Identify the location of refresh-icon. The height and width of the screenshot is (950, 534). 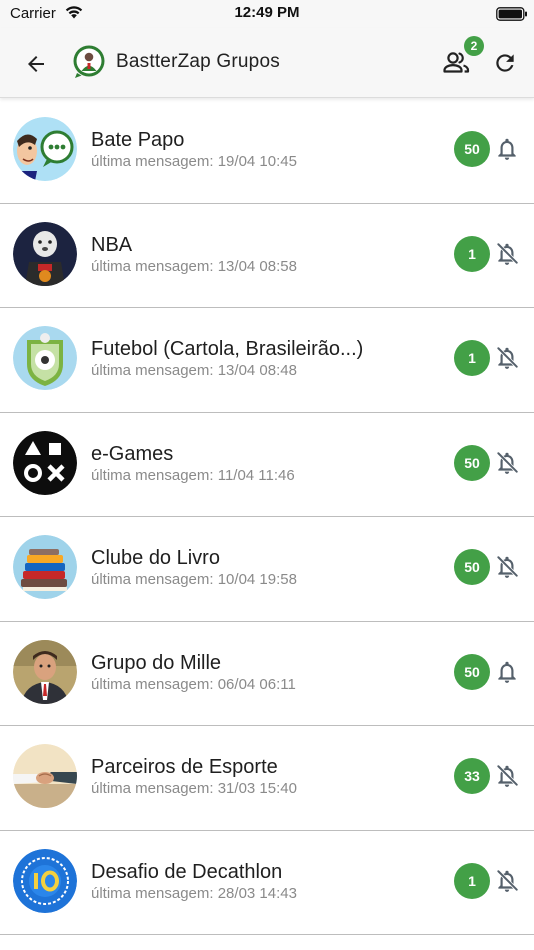
(505, 63).